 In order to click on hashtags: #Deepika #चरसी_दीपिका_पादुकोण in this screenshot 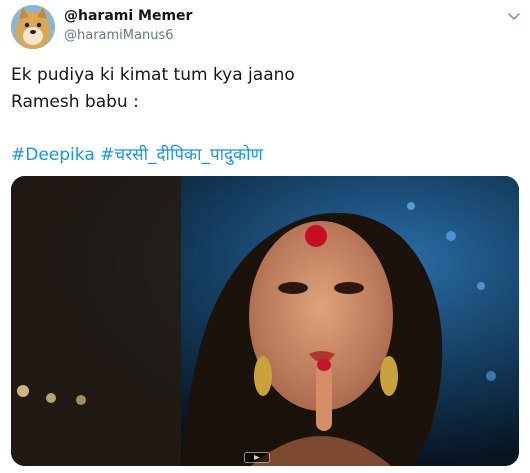, I will do `click(137, 155)`.